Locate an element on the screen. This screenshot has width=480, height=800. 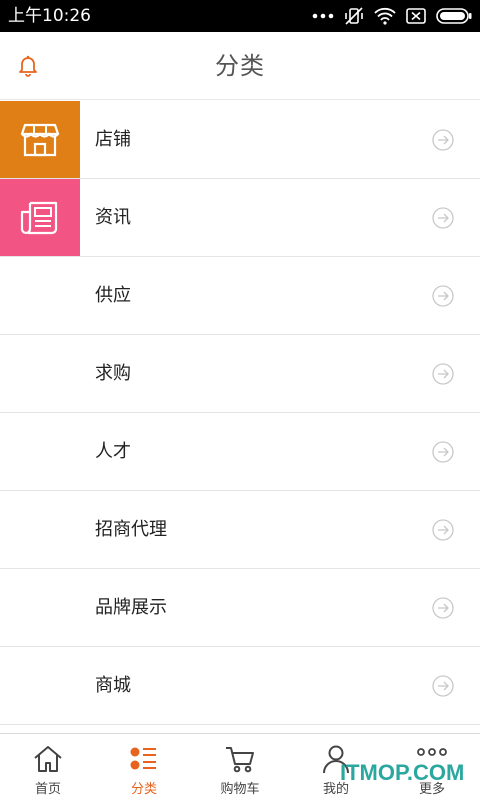
nav-cart: 购物车 is located at coordinates (240, 767).